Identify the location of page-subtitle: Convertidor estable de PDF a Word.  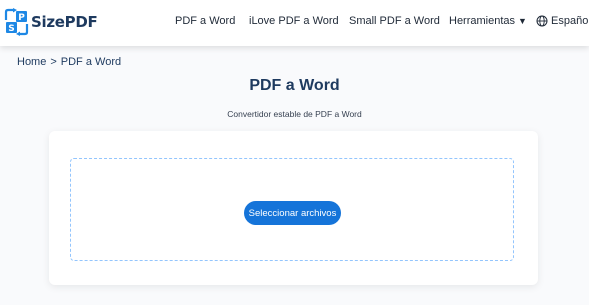
(294, 114).